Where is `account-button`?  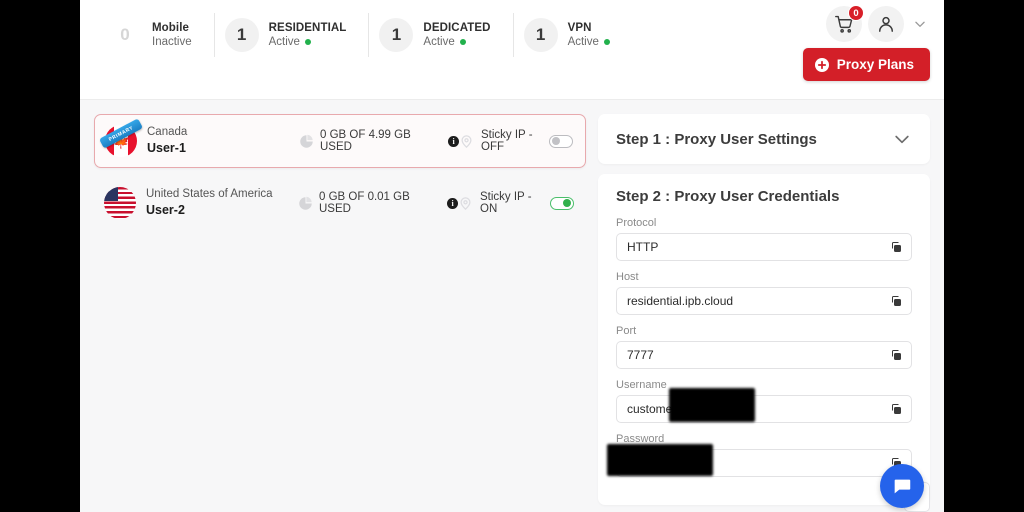 account-button is located at coordinates (886, 24).